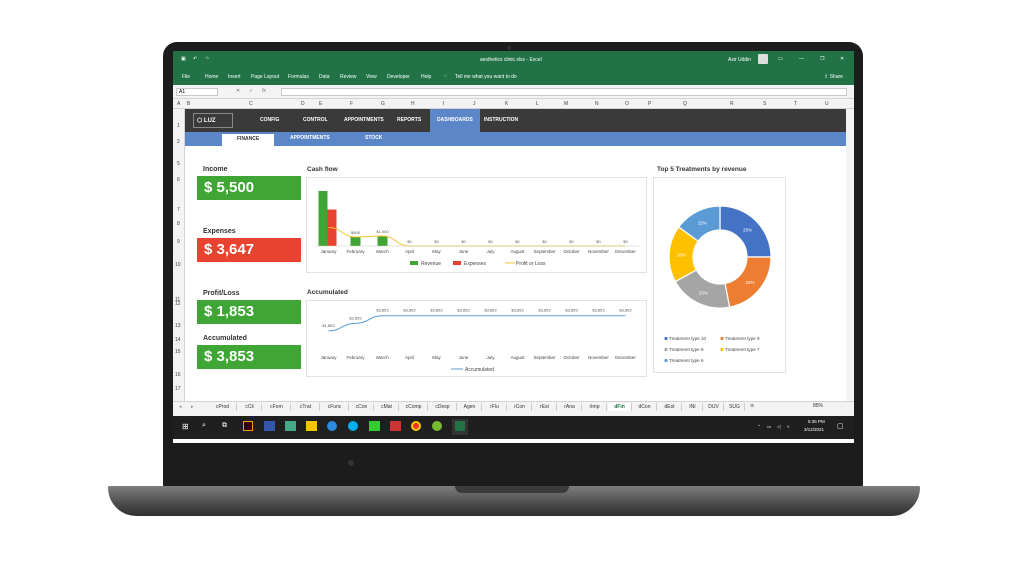  What do you see at coordinates (506, 104) in the screenshot?
I see `column-header: K` at bounding box center [506, 104].